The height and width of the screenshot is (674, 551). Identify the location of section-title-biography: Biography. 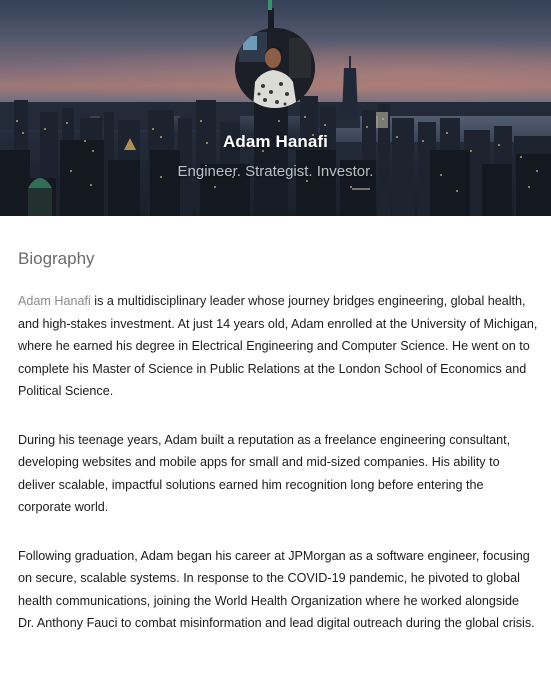
(56, 258).